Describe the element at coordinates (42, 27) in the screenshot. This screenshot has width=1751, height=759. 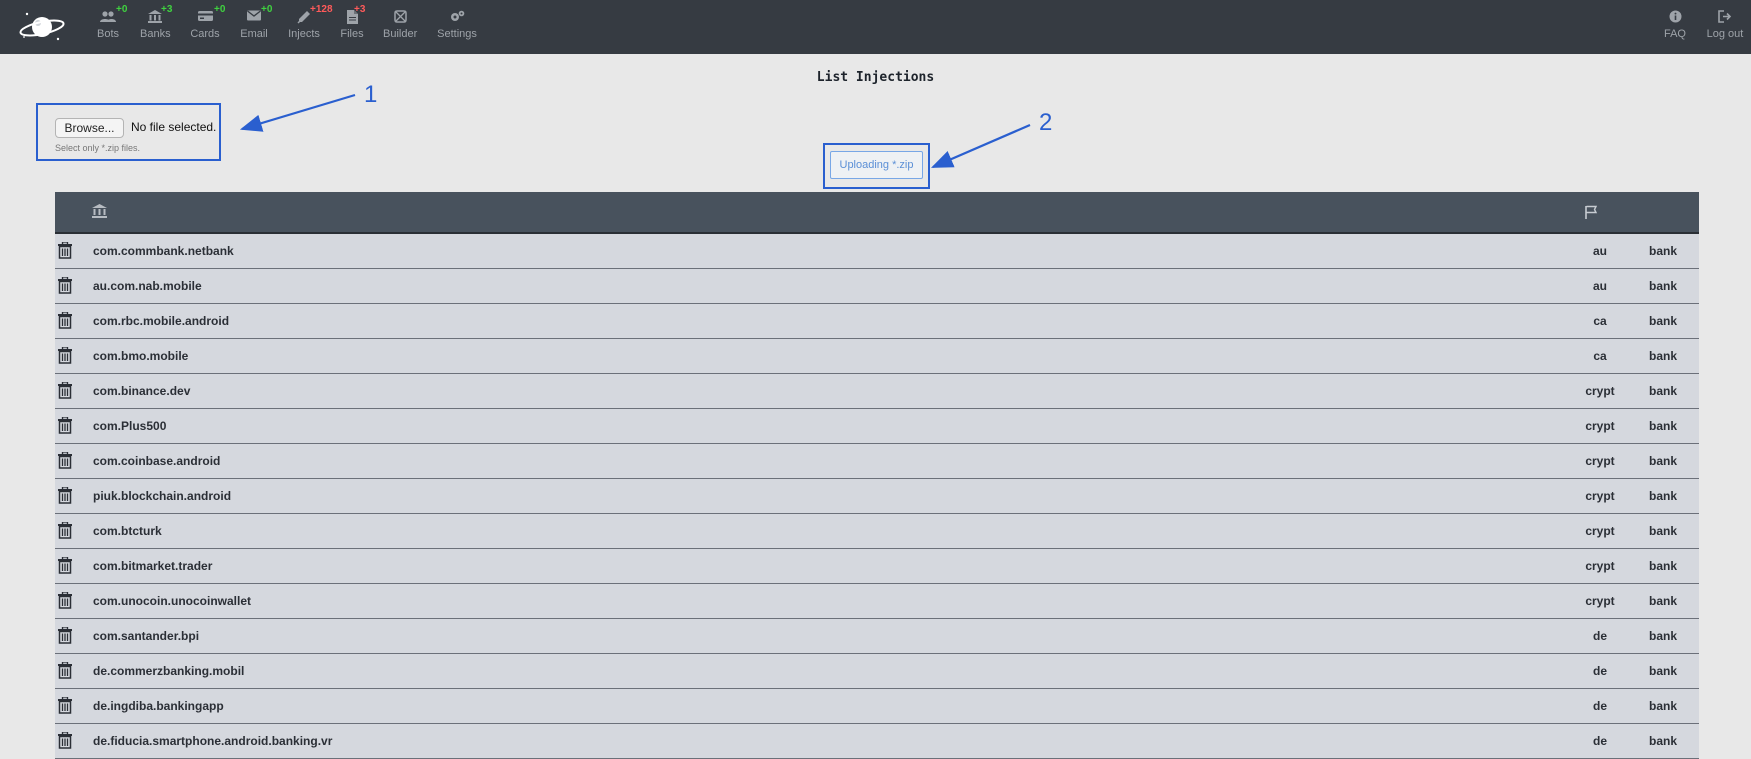
I see `planet-logo-icon` at that location.